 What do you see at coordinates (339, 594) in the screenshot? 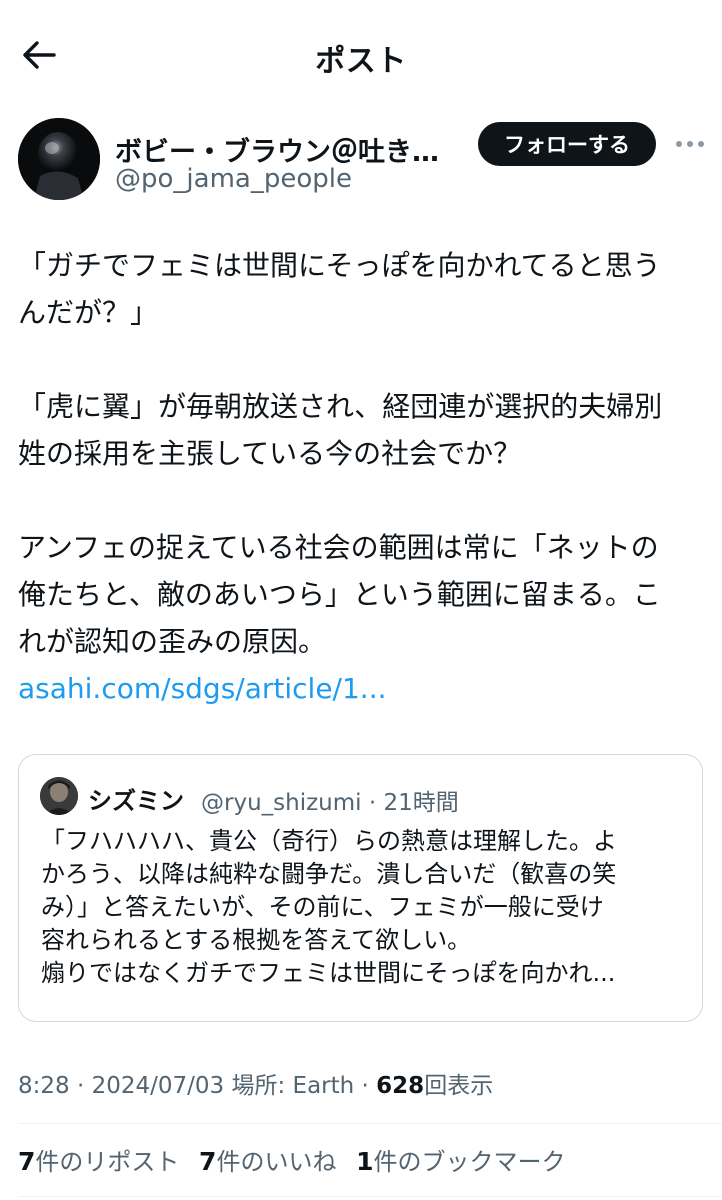
I see `post-line: 俺たちと、敵のあいつら」という範囲に留まる。こ` at bounding box center [339, 594].